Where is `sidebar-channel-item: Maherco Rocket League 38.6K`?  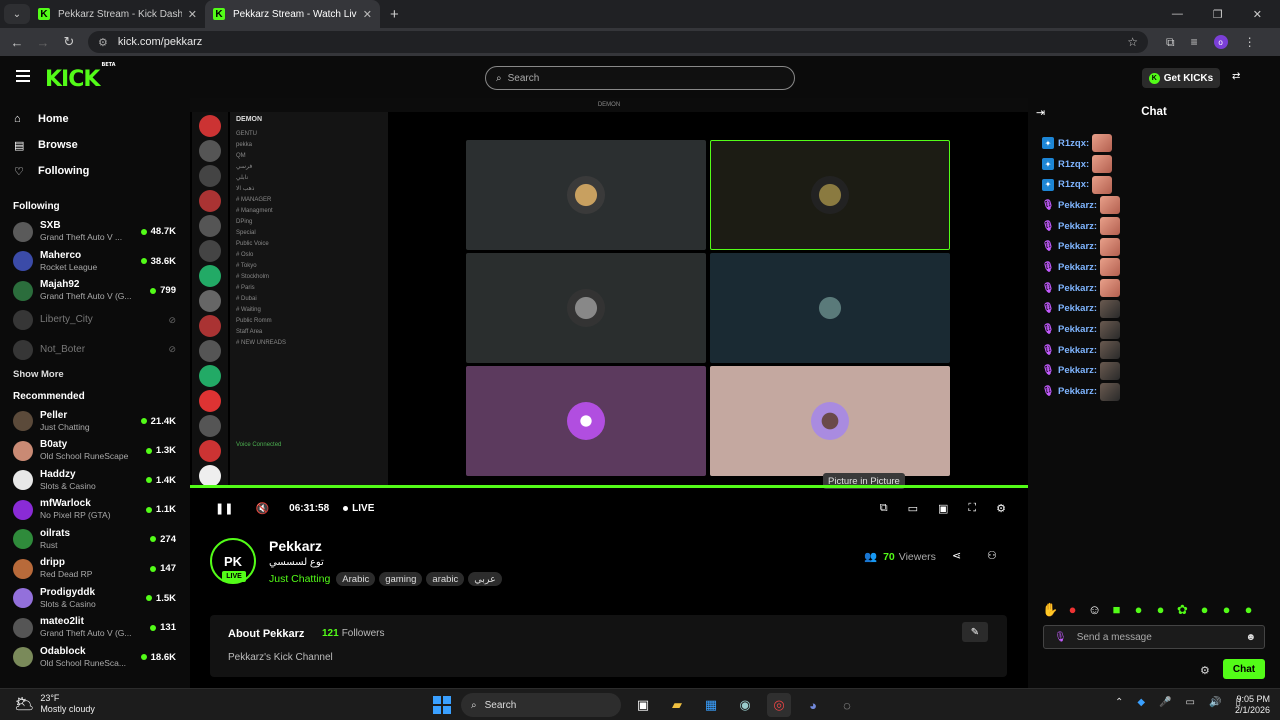 sidebar-channel-item: Maherco Rocket League 38.6K is located at coordinates (95, 262).